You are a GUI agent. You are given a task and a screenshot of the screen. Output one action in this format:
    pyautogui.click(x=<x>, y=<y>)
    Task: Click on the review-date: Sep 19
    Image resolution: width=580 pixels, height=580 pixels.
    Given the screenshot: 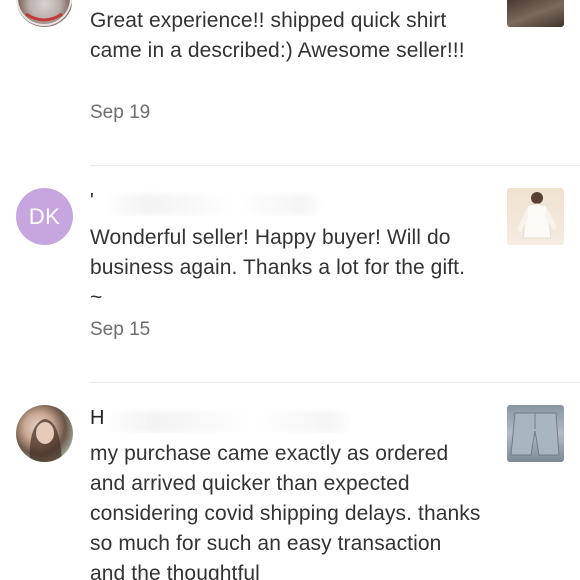 What is the action you would take?
    pyautogui.click(x=120, y=112)
    